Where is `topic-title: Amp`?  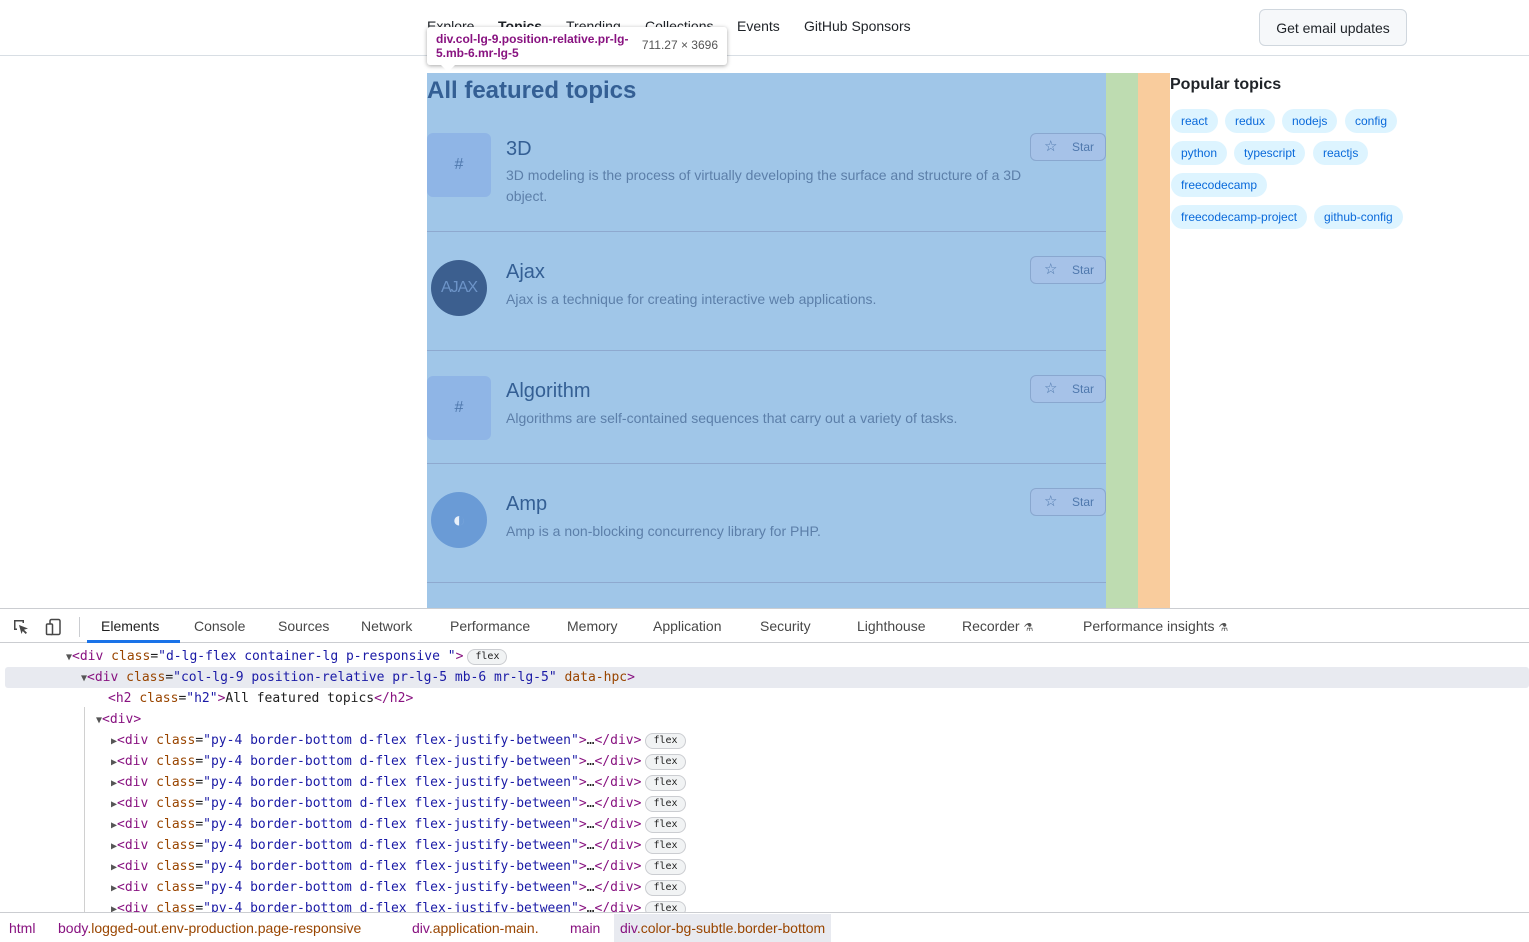
topic-title: Amp is located at coordinates (526, 504).